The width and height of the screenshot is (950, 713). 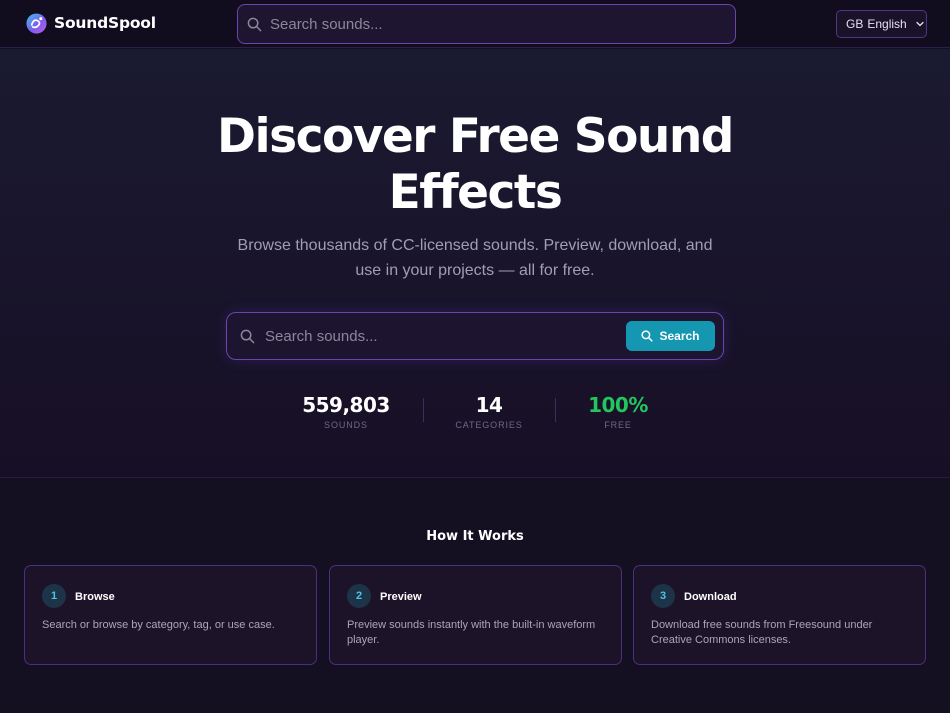 What do you see at coordinates (359, 596) in the screenshot?
I see `step-number-badge: 2` at bounding box center [359, 596].